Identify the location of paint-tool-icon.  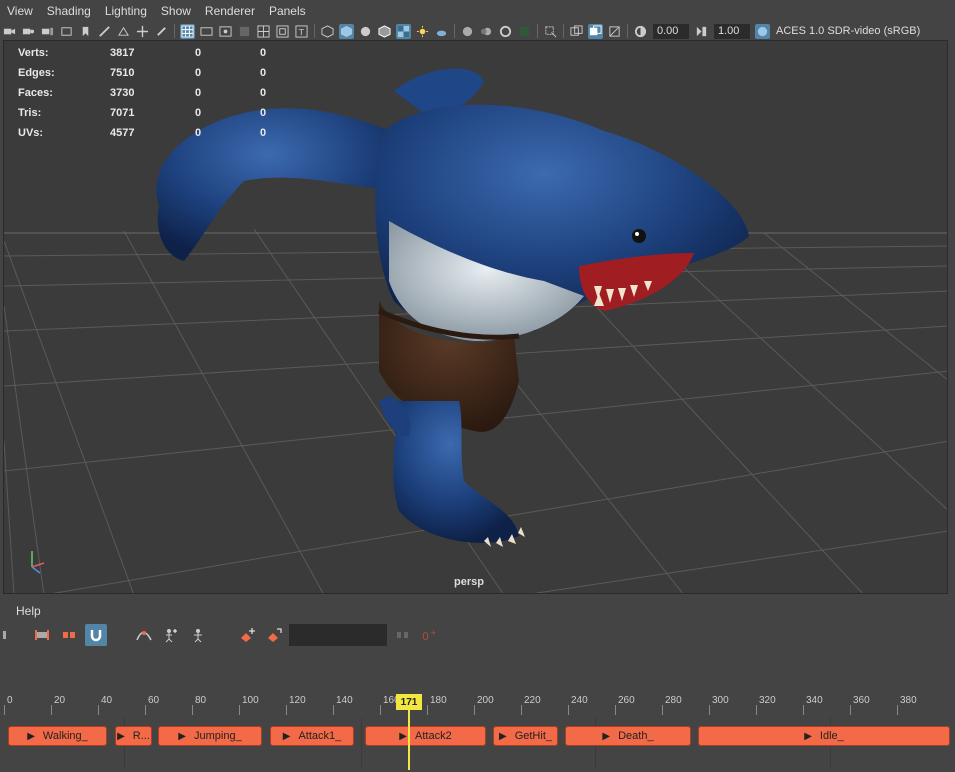
(161, 31).